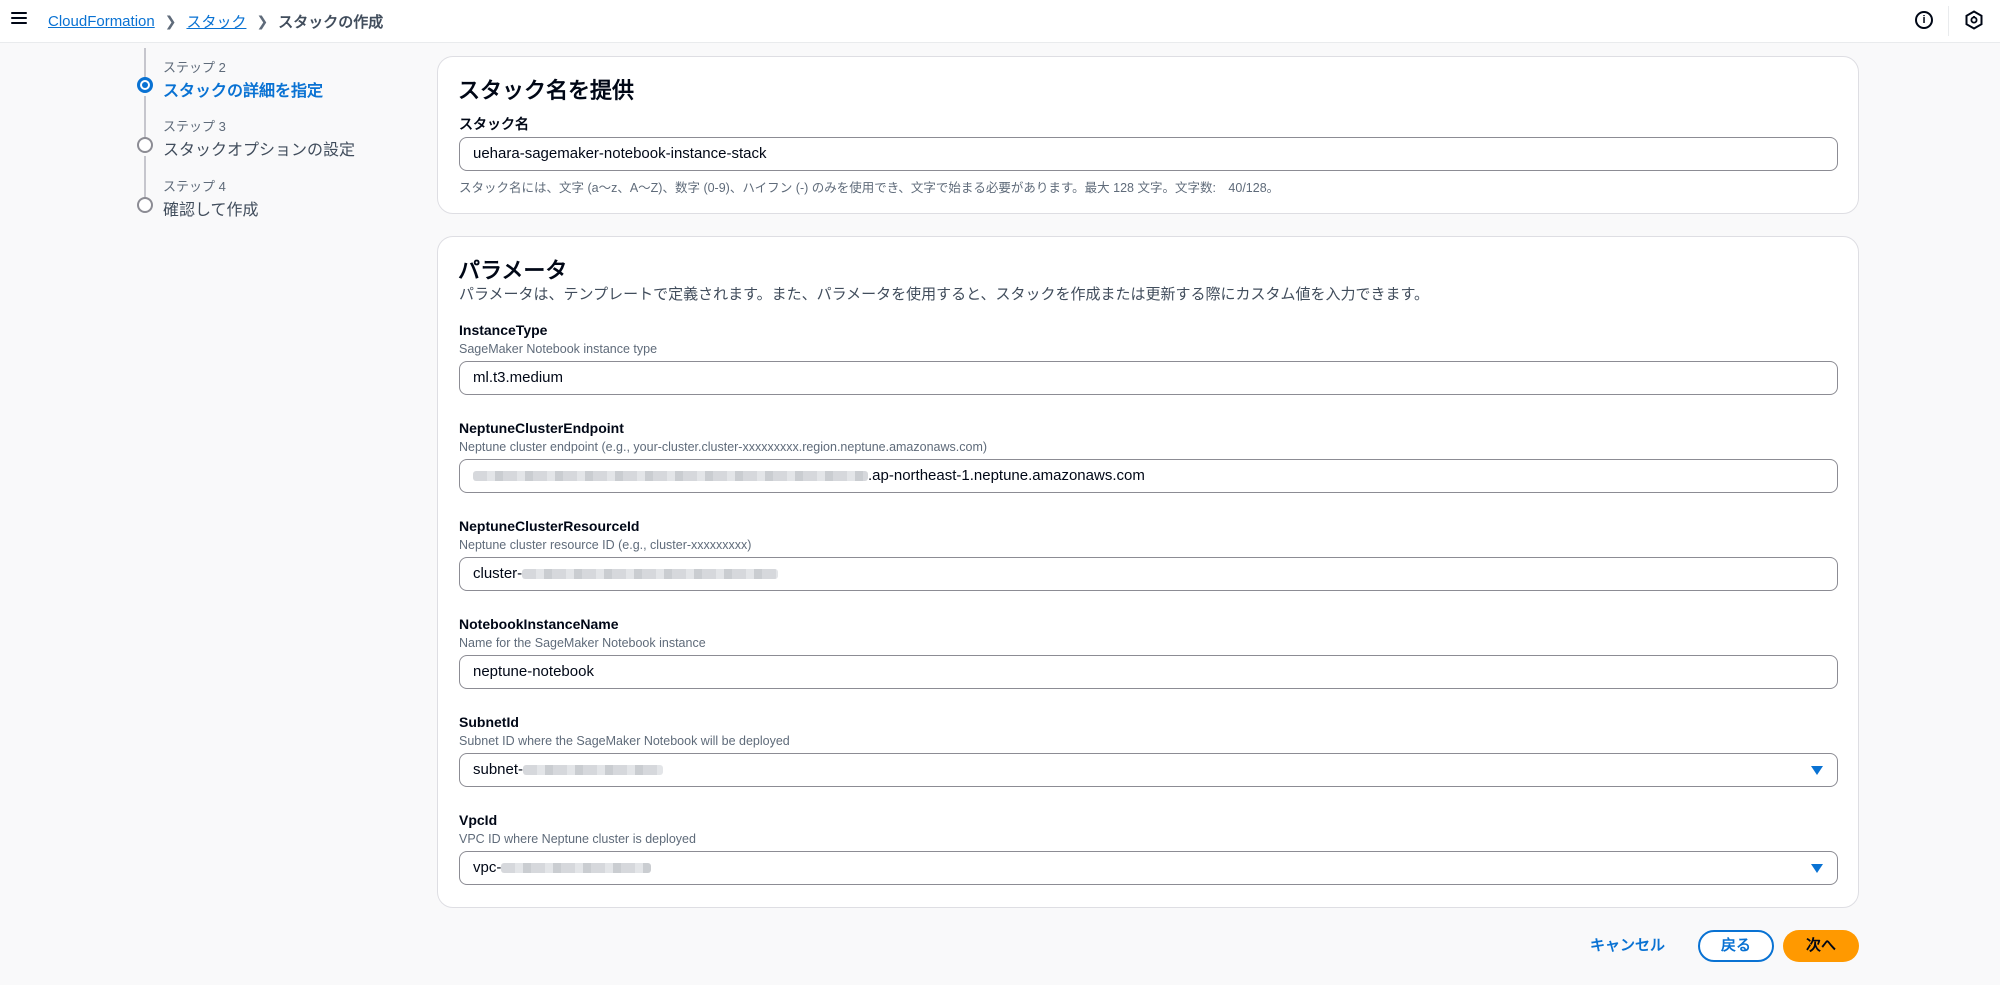 The image size is (2000, 985). What do you see at coordinates (503, 330) in the screenshot?
I see `instance-type-label: InstanceType` at bounding box center [503, 330].